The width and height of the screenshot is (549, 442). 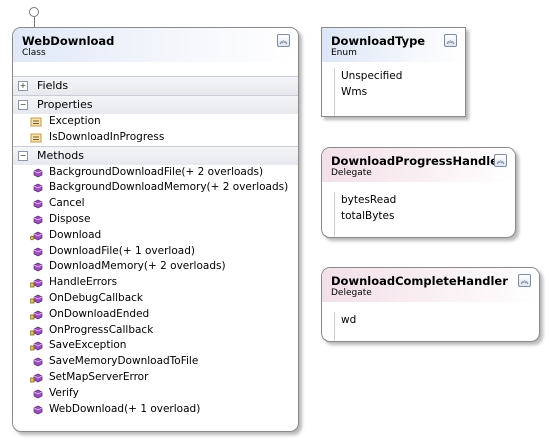 I want to click on method-item: DownloadMemory(+ 2 overloads), so click(x=155, y=267).